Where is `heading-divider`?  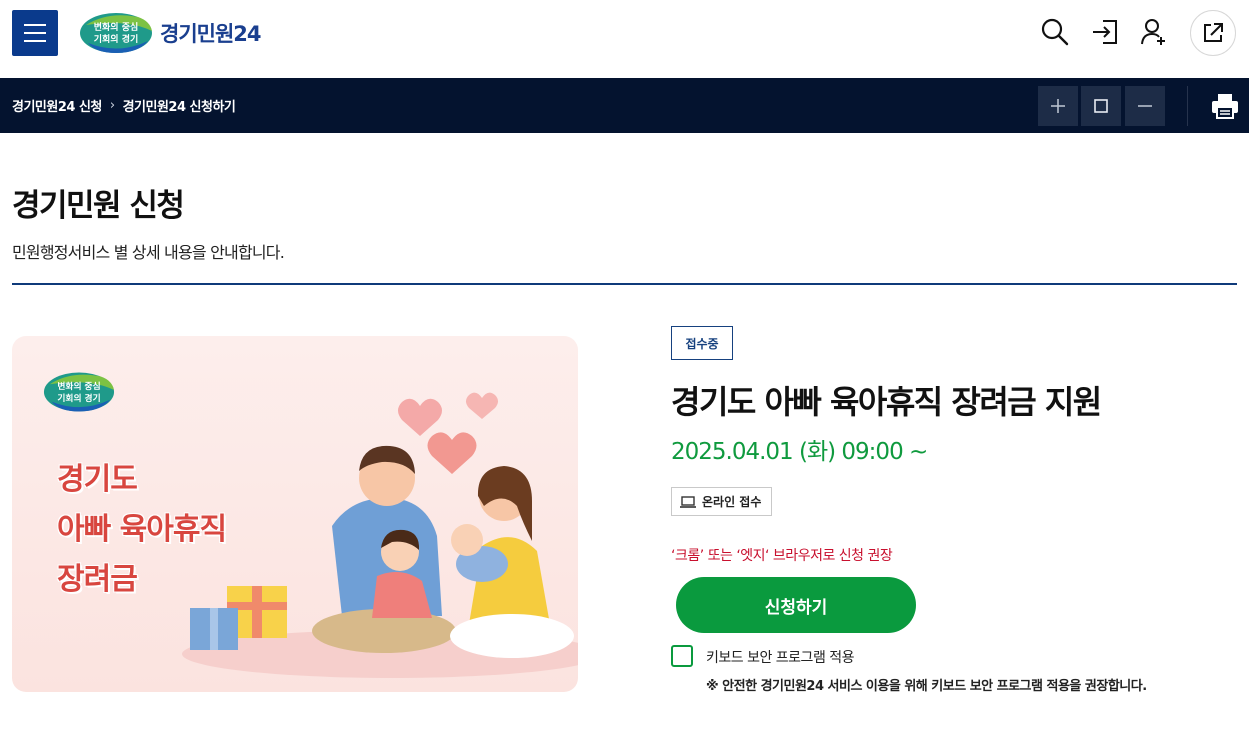
heading-divider is located at coordinates (624, 284).